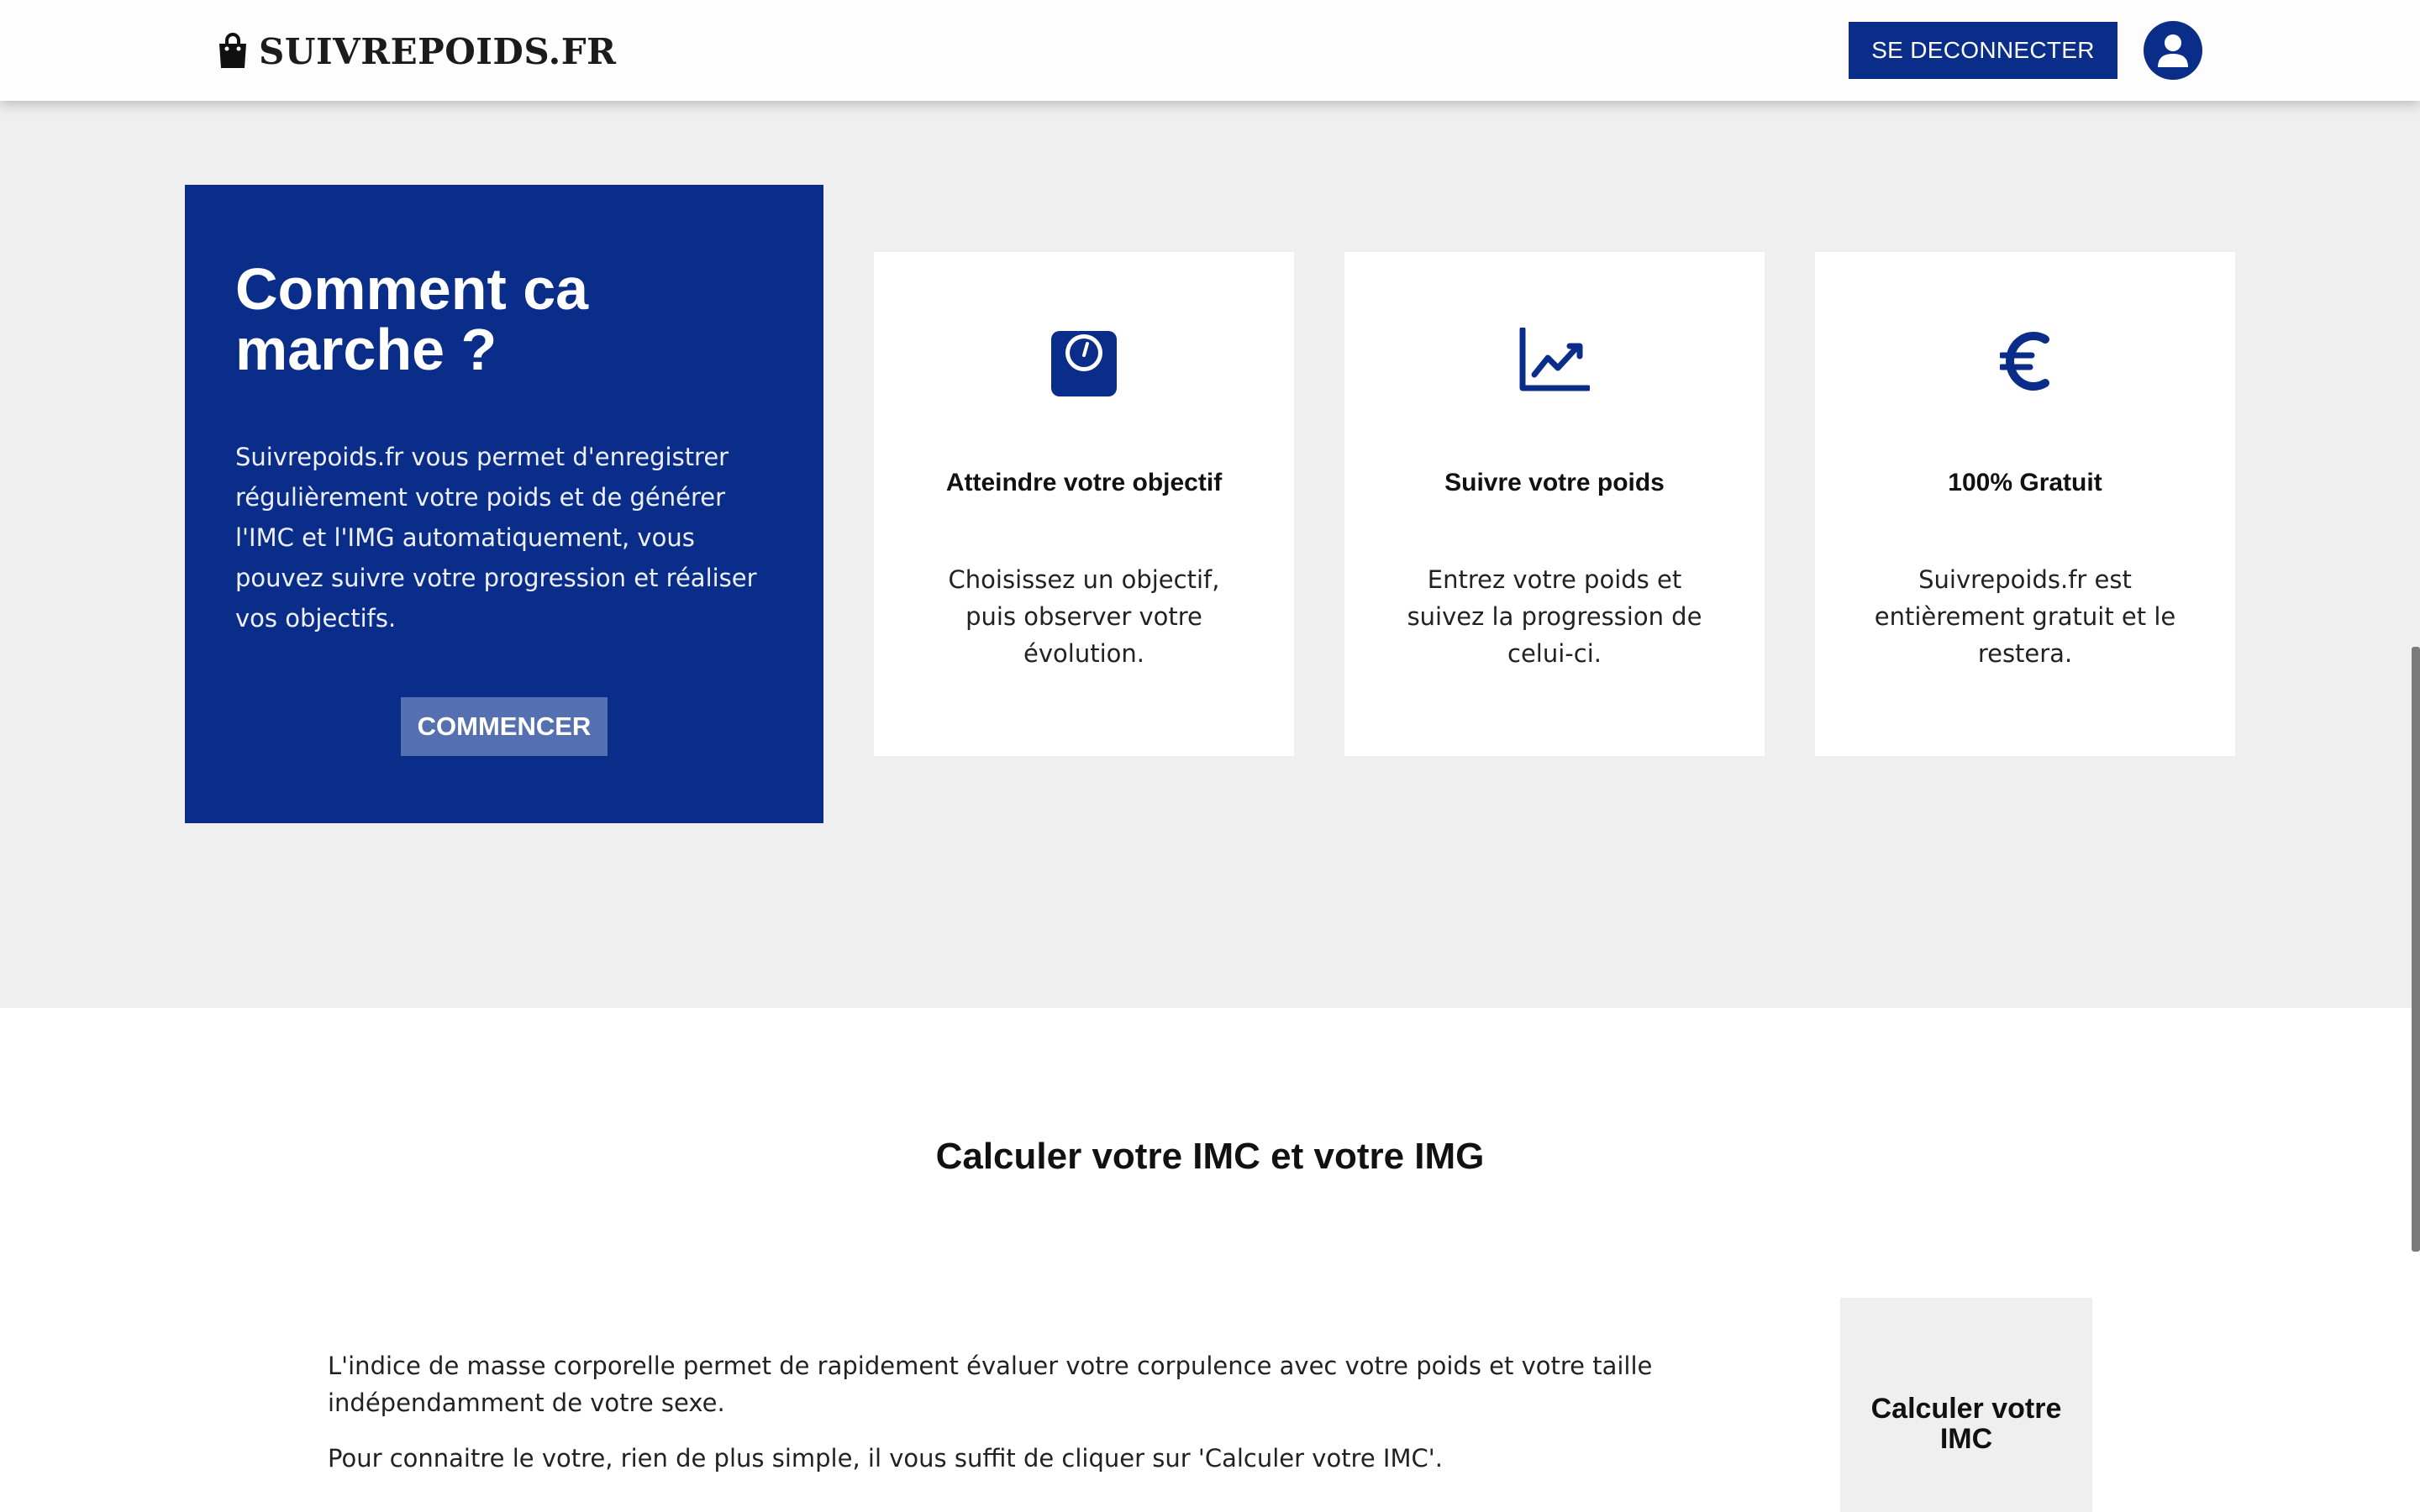 This screenshot has width=2420, height=1512. Describe the element at coordinates (1555, 359) in the screenshot. I see `line-chart-icon` at that location.